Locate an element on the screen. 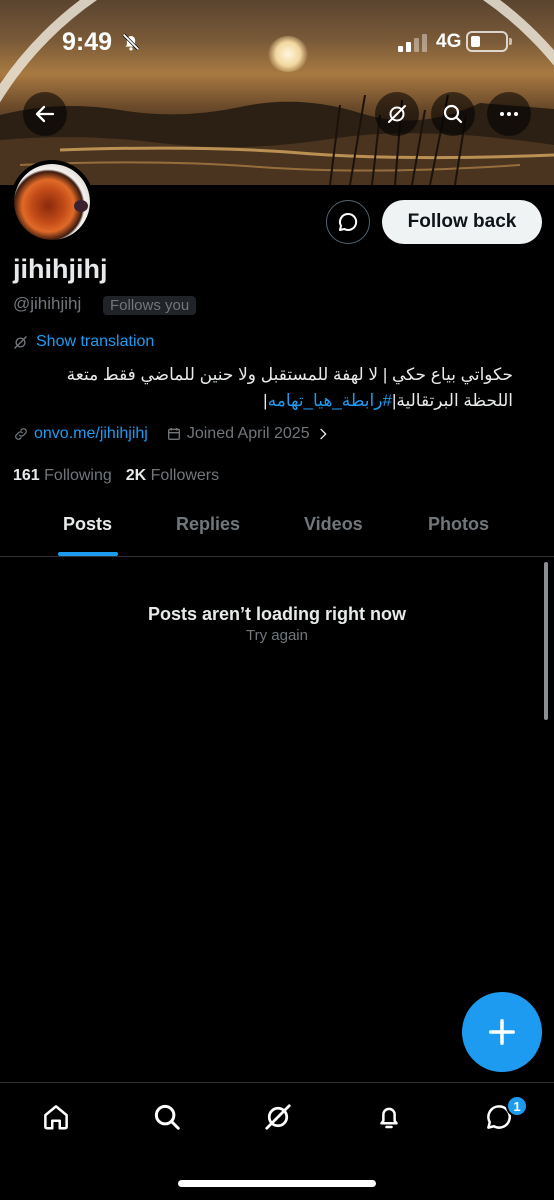 The image size is (554, 1200). joined-label: Joined April 2025 is located at coordinates (248, 433).